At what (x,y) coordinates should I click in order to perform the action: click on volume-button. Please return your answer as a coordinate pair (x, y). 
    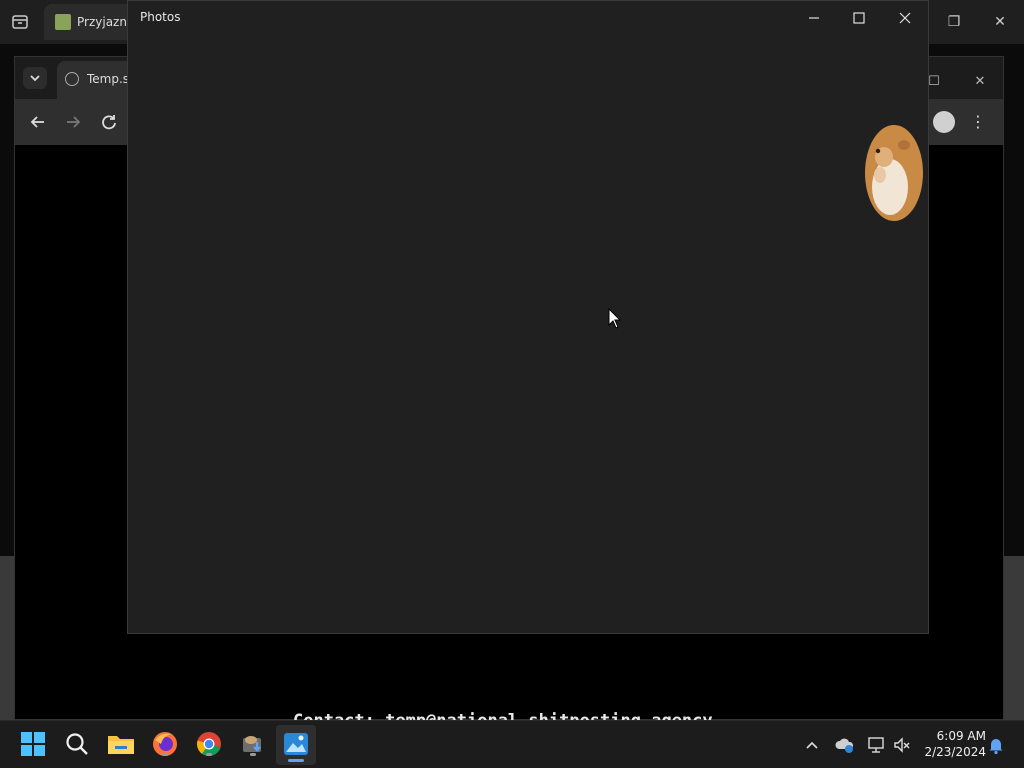
    Looking at the image, I should click on (902, 745).